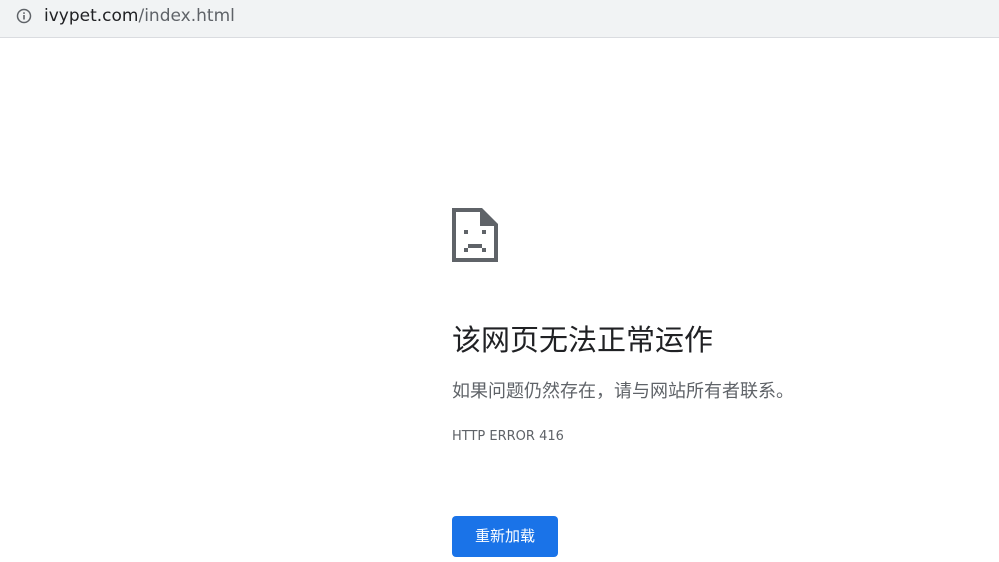 The width and height of the screenshot is (999, 562). What do you see at coordinates (508, 436) in the screenshot?
I see `error-code: HTTP ERROR 416` at bounding box center [508, 436].